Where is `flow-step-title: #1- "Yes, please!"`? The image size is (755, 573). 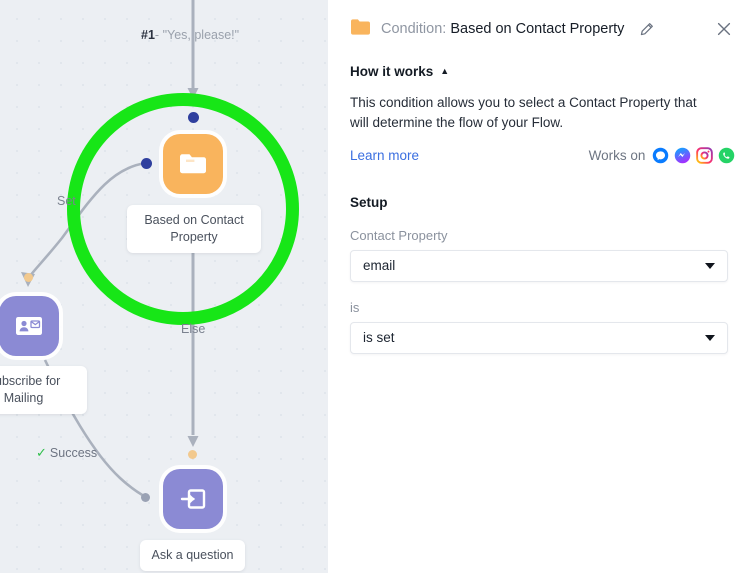 flow-step-title: #1- "Yes, please!" is located at coordinates (190, 35).